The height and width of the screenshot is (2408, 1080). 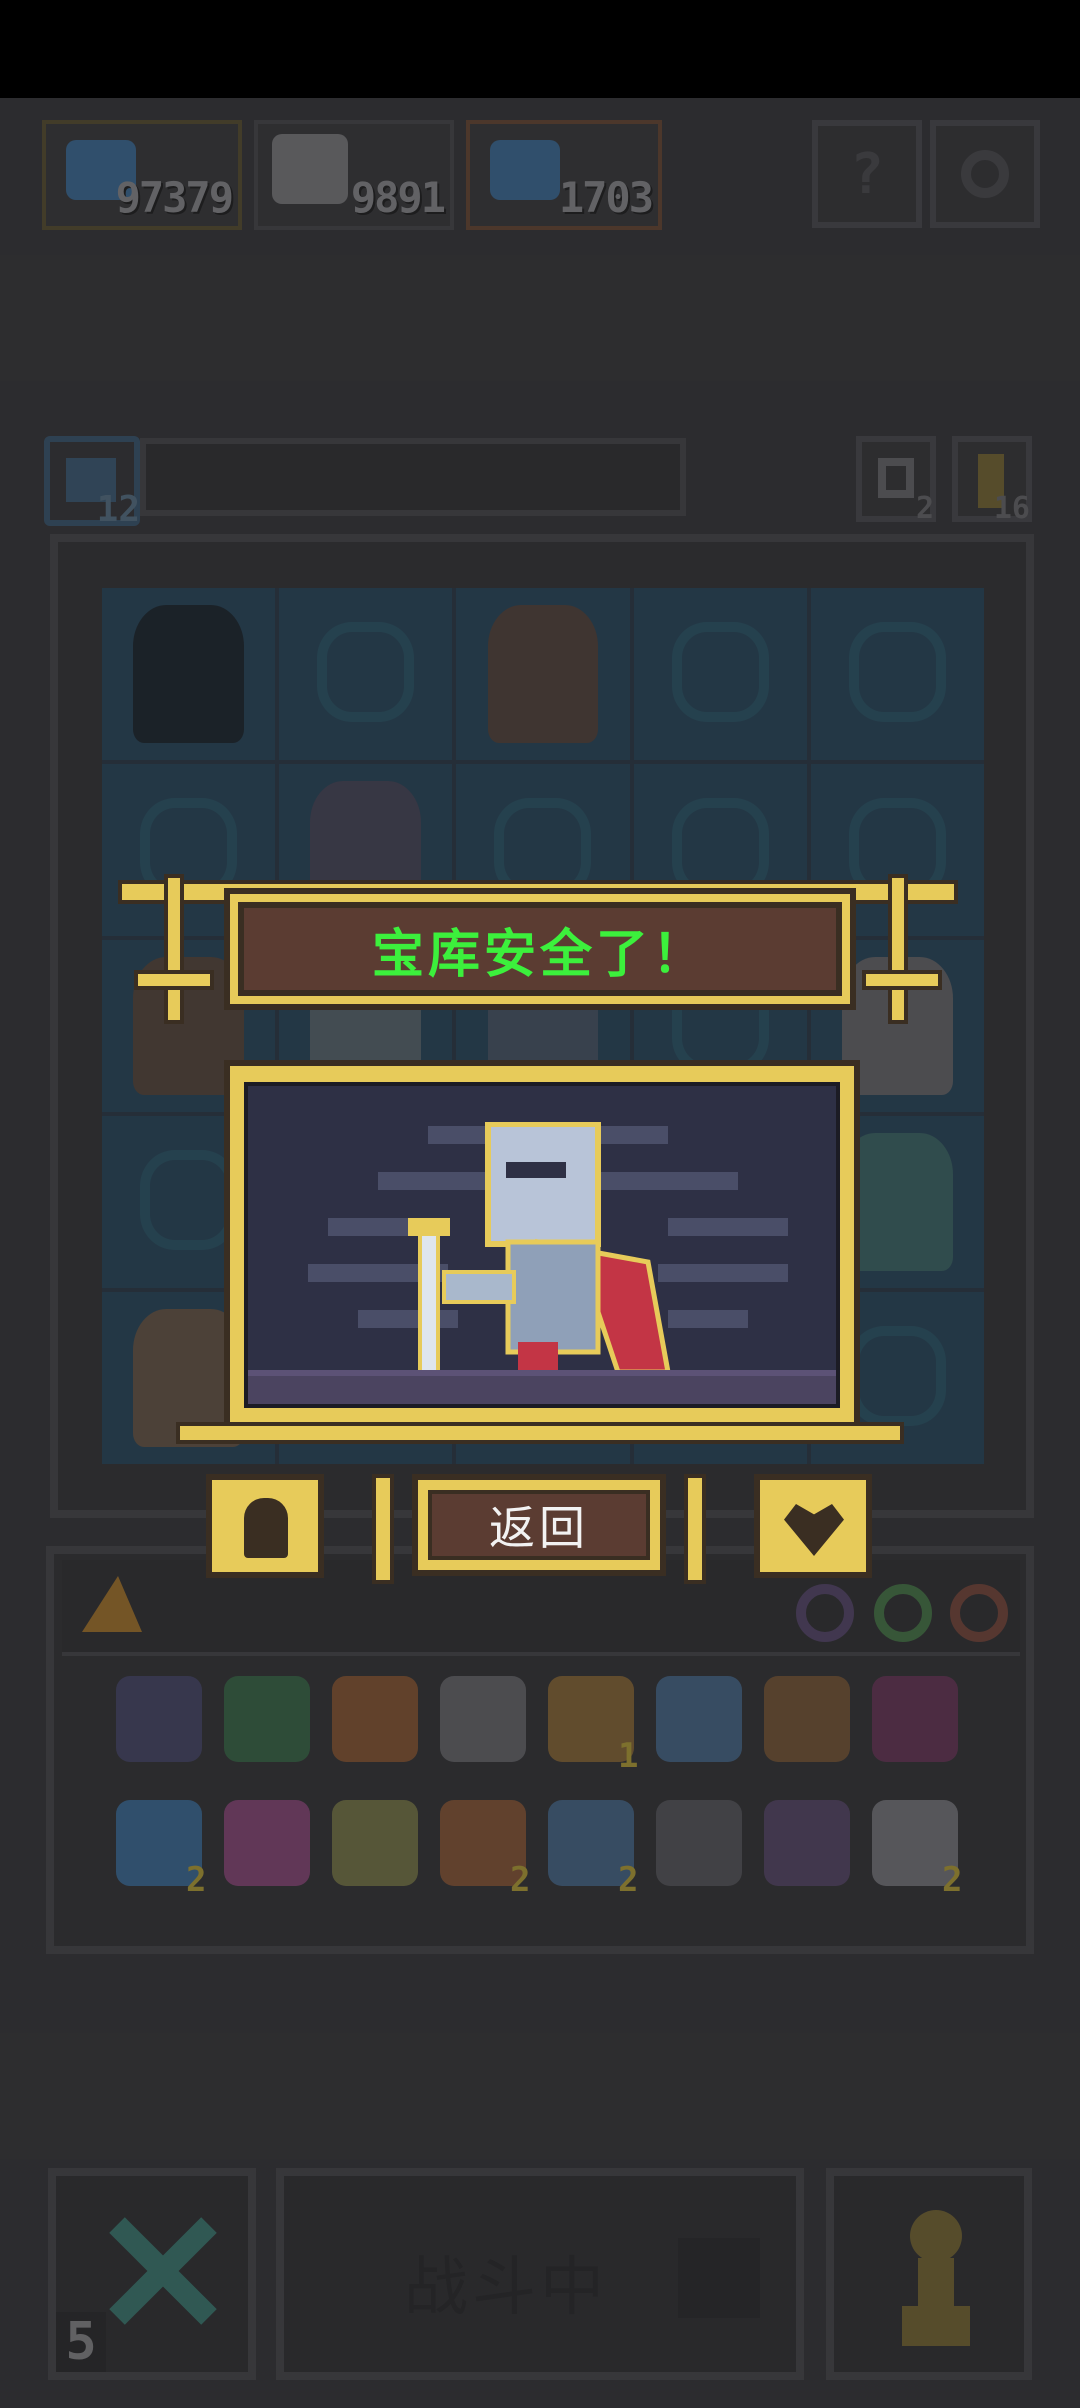 What do you see at coordinates (695, 1529) in the screenshot?
I see `button-post-right` at bounding box center [695, 1529].